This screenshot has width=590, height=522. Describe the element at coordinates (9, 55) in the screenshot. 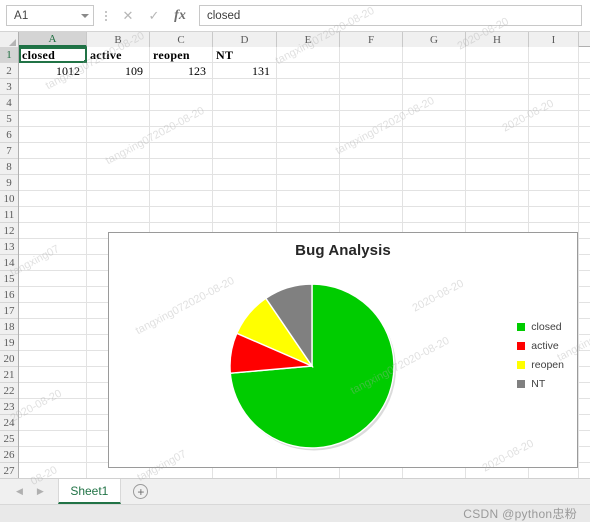

I see `row-header-1: 1` at that location.